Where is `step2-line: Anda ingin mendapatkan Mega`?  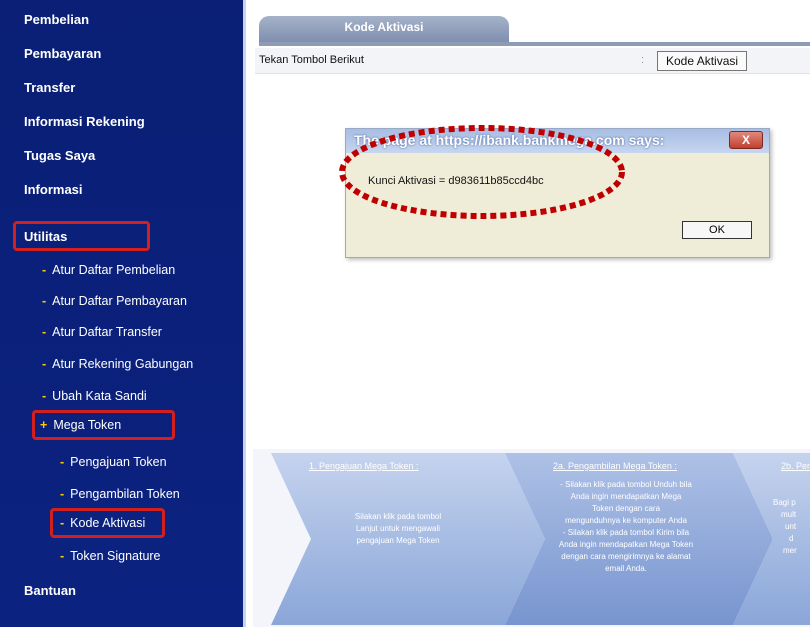
step2-line: Anda ingin mendapatkan Mega is located at coordinates (626, 496).